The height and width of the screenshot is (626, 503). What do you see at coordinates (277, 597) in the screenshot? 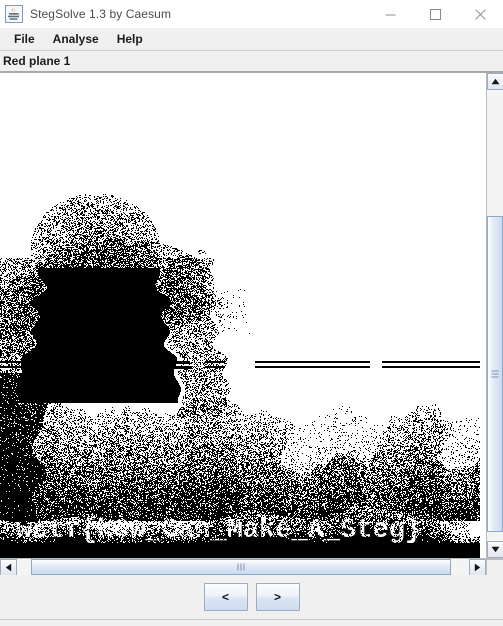
I see `next-plane-button: >` at bounding box center [277, 597].